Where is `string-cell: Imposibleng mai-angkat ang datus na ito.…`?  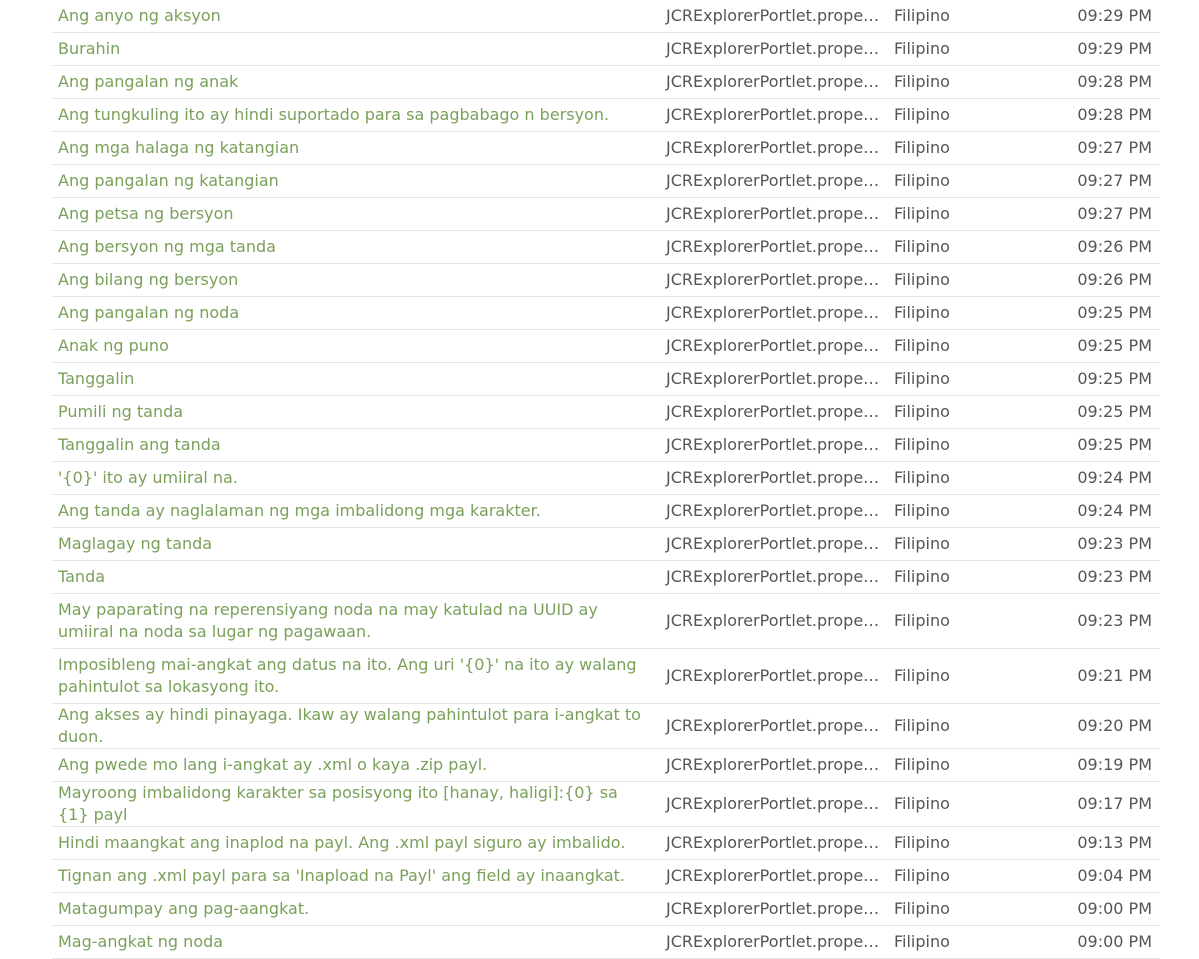
string-cell: Imposibleng mai-angkat ang datus na ito.… is located at coordinates (356, 676).